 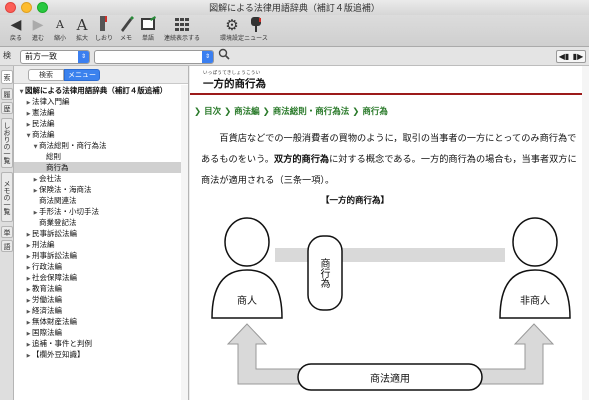 What do you see at coordinates (7, 246) in the screenshot?
I see `side-tab-word-2: 語` at bounding box center [7, 246].